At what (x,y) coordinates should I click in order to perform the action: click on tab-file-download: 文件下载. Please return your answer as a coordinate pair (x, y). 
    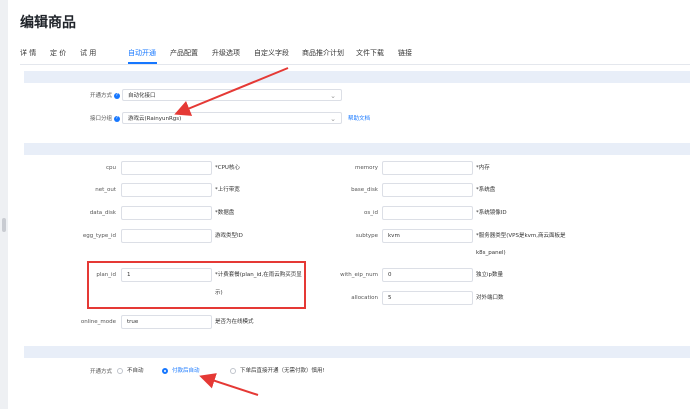
    Looking at the image, I should click on (370, 53).